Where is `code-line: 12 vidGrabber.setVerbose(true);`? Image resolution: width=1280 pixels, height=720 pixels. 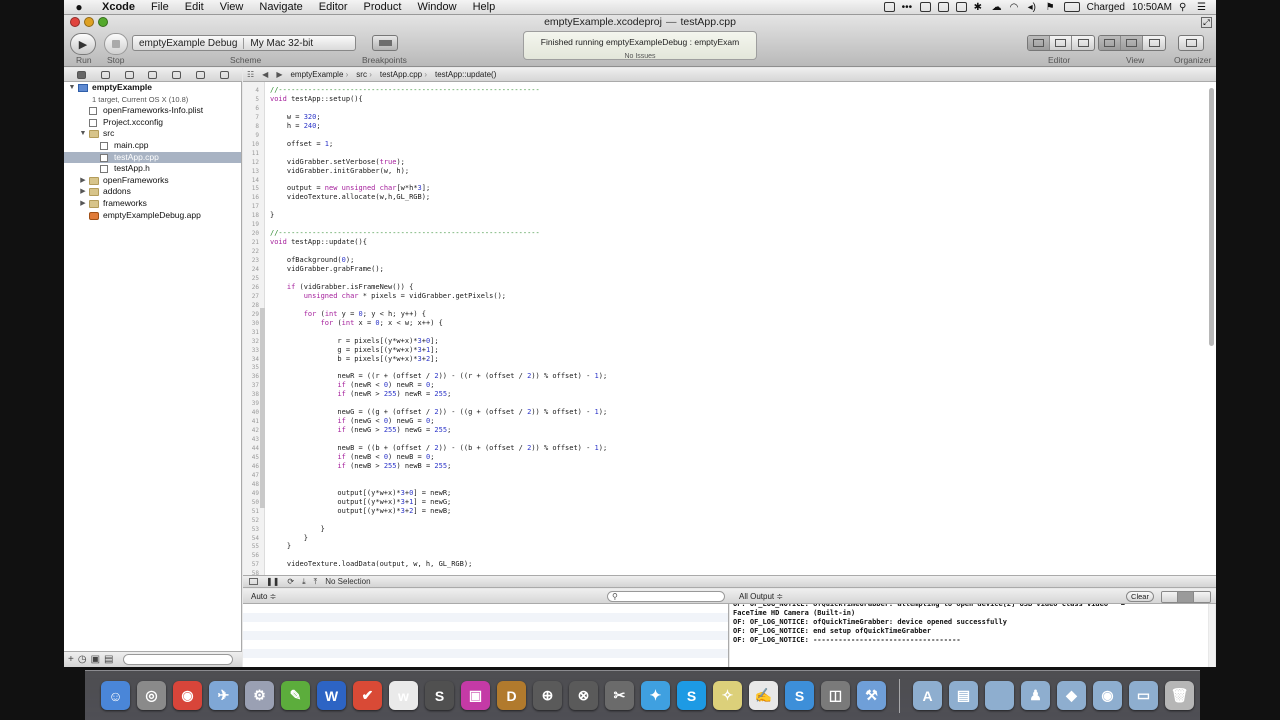
code-line: 12 vidGrabber.setVerbose(true); is located at coordinates (324, 162).